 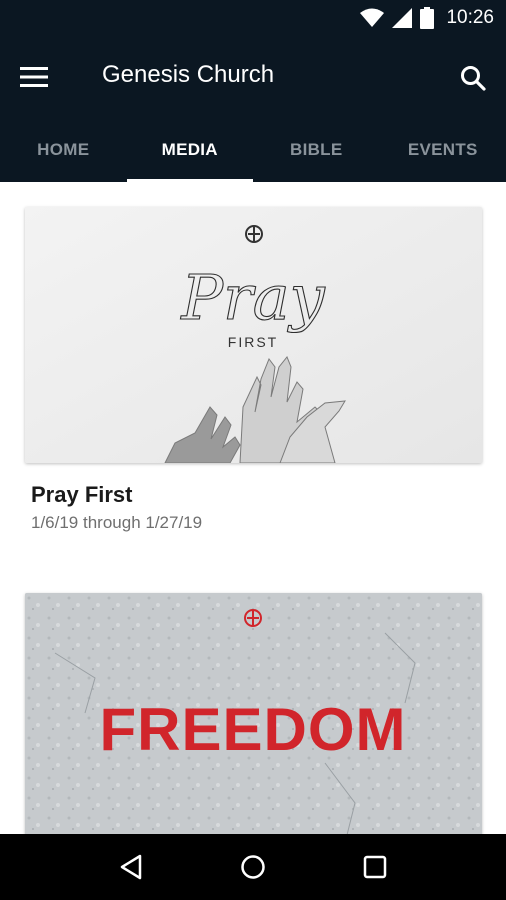 I want to click on app-title: Genesis Church, so click(x=188, y=74).